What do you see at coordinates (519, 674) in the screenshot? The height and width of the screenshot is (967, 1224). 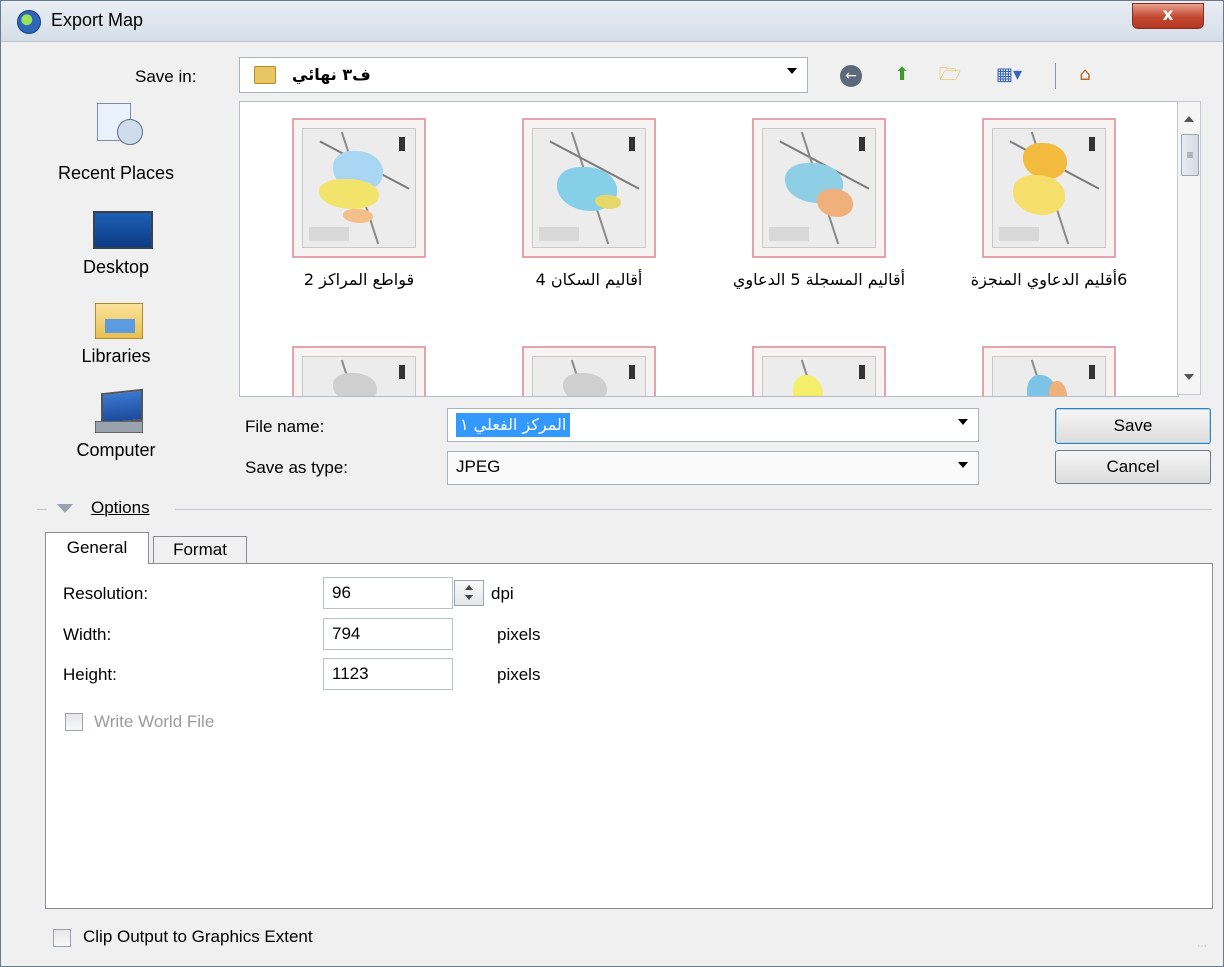 I see `height-unit: pixels` at bounding box center [519, 674].